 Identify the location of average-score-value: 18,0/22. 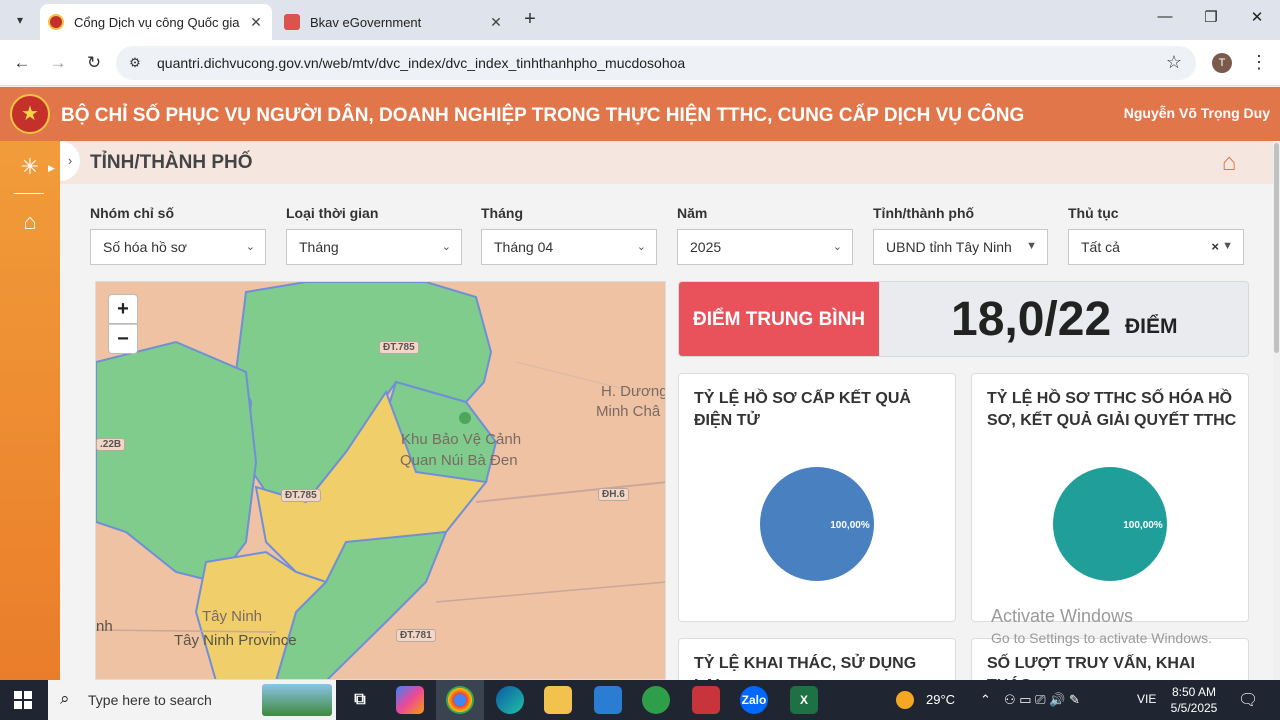
(1031, 319).